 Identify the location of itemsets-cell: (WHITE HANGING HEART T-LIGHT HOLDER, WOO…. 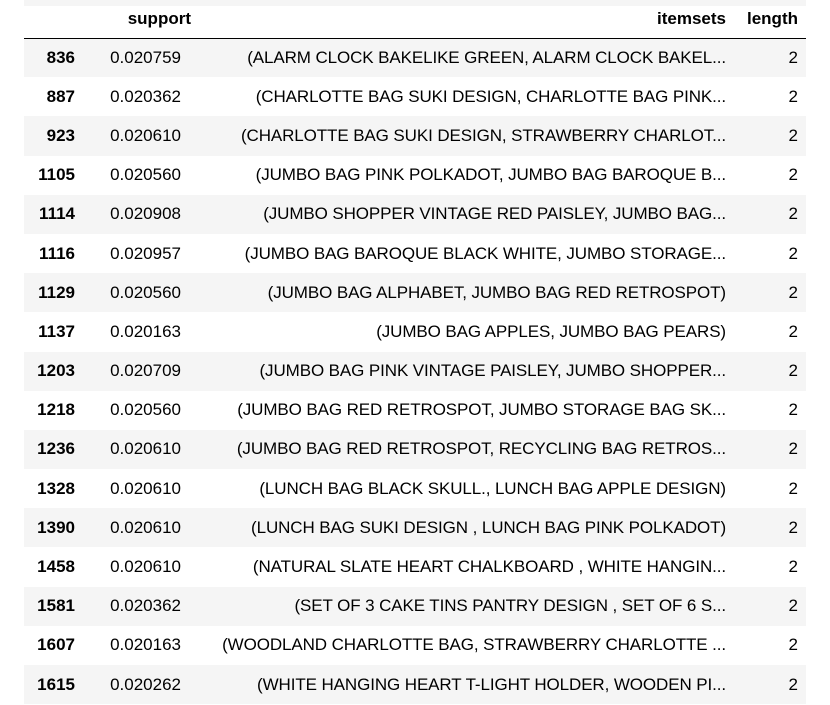
(491, 684).